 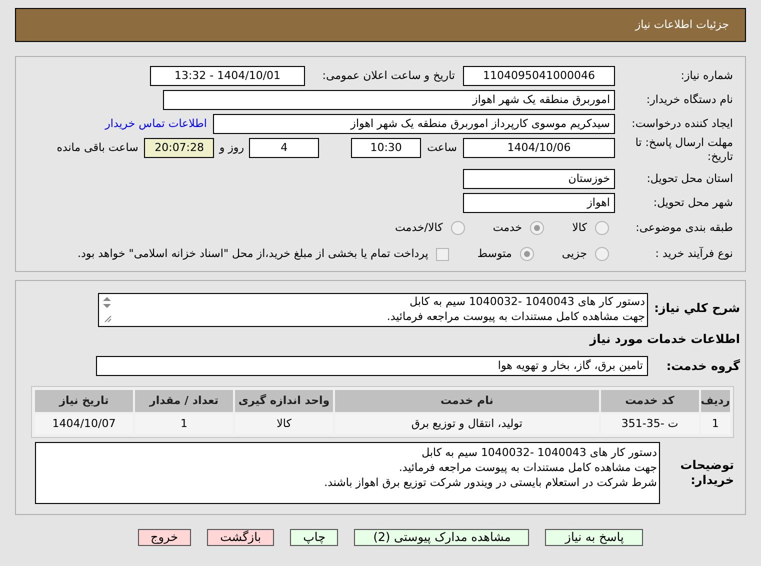 What do you see at coordinates (692, 202) in the screenshot?
I see `field-label: شهر محل تحویل:` at bounding box center [692, 202].